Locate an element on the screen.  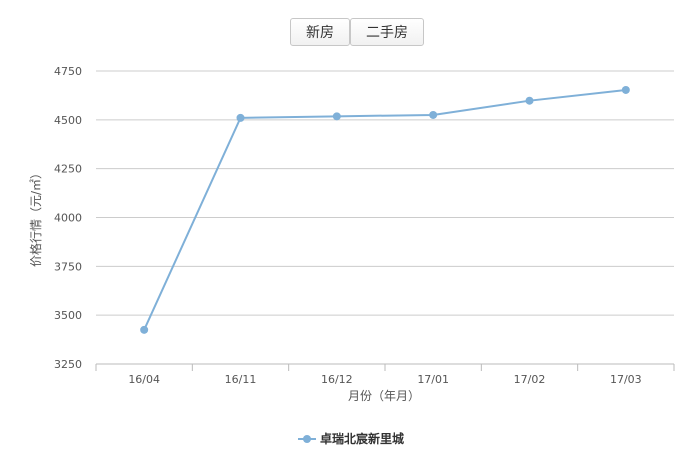
x-tick-label: 16/04 is located at coordinates (144, 379).